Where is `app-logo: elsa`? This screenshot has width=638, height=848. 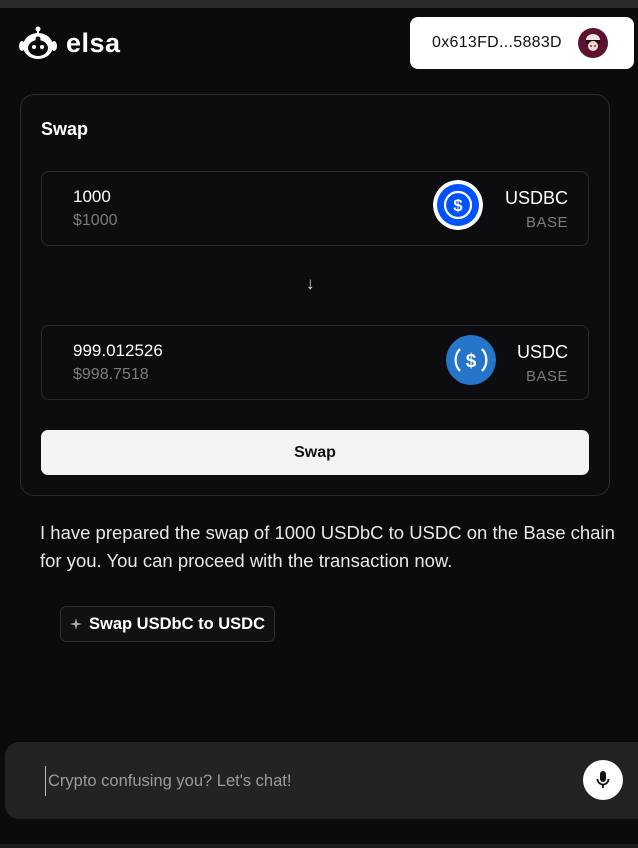
app-logo: elsa is located at coordinates (69, 43).